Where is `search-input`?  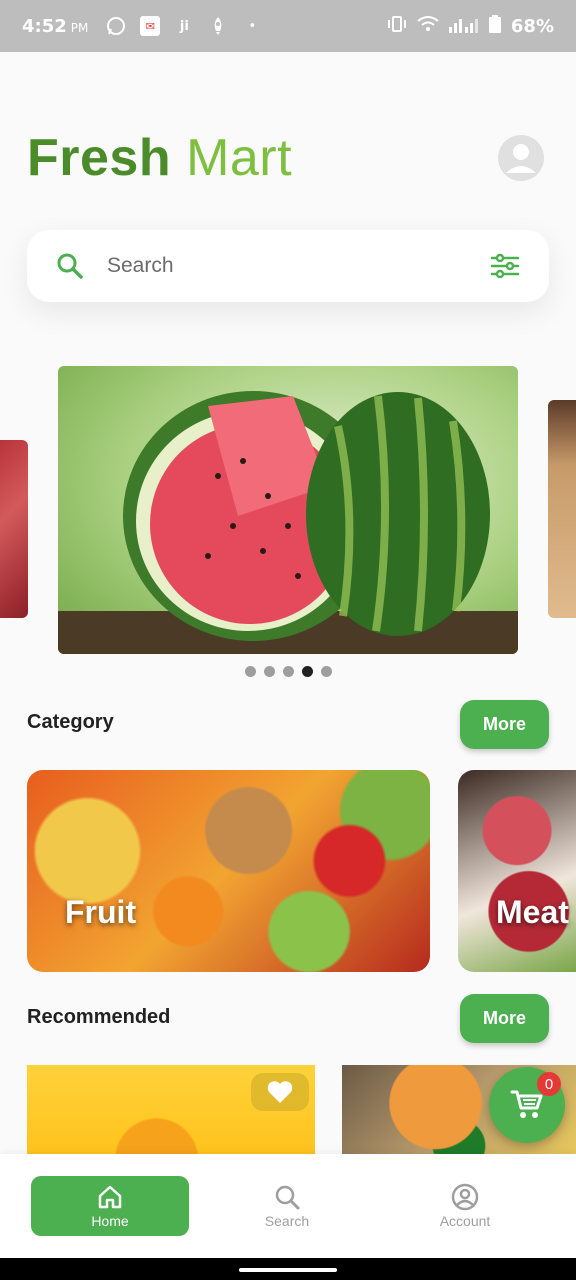
search-input is located at coordinates (298, 266).